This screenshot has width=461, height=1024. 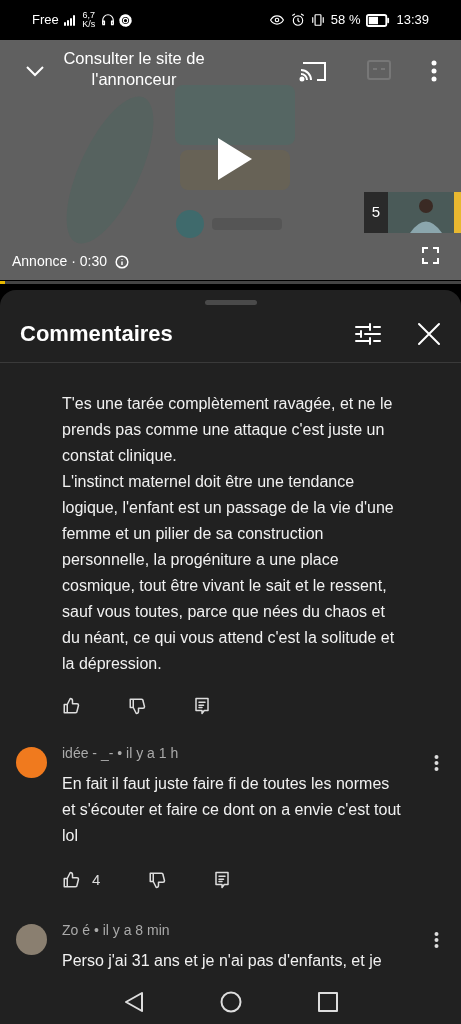 I want to click on battery-percent: 58 %, so click(x=345, y=20).